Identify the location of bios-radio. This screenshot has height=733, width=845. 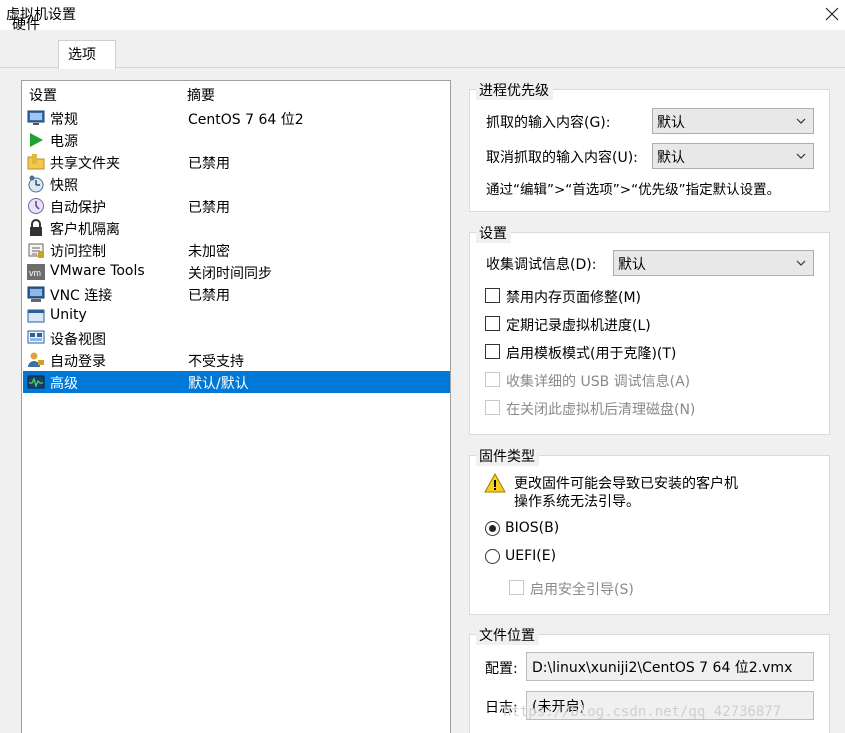
(492, 528).